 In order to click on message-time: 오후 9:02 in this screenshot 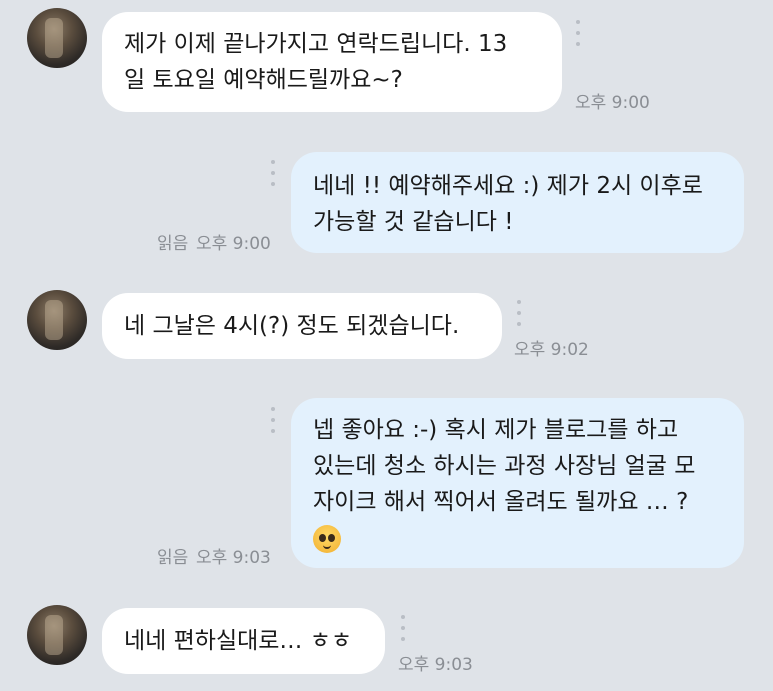, I will do `click(551, 350)`.